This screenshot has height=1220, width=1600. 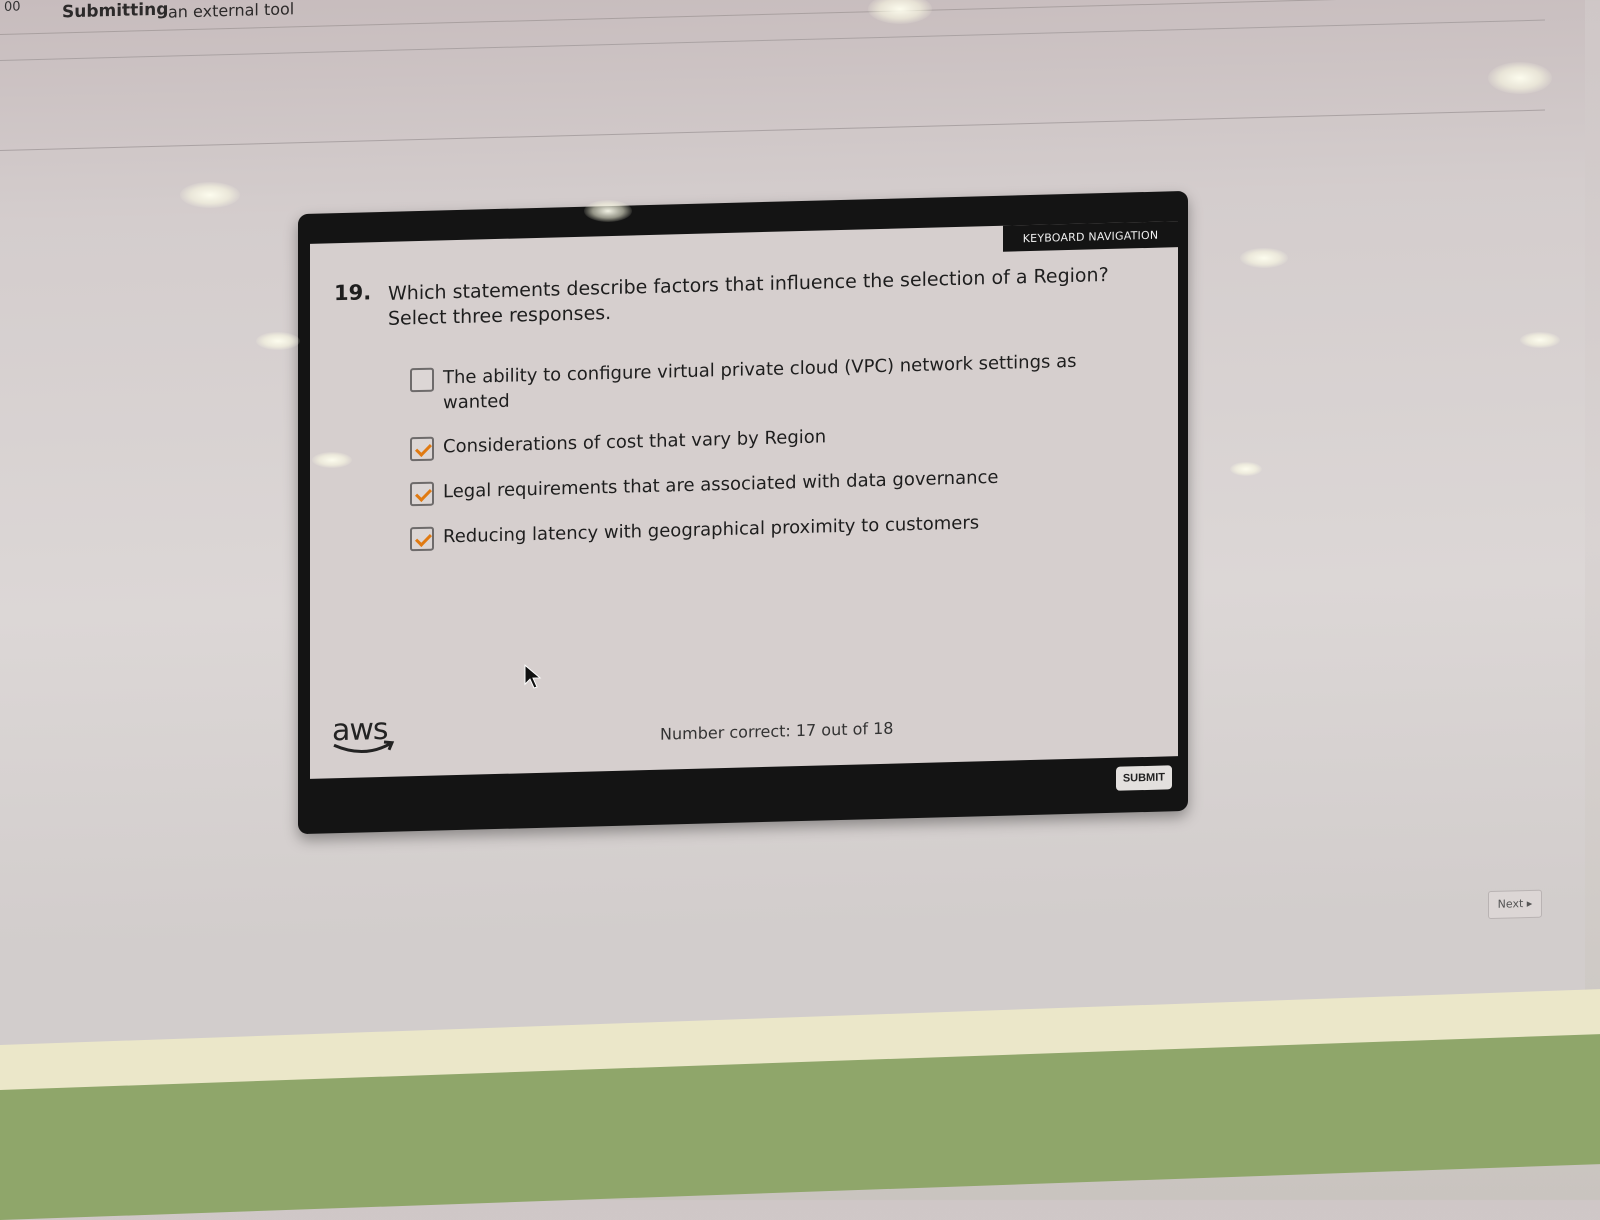 I want to click on aws-logo: aws, so click(x=367, y=737).